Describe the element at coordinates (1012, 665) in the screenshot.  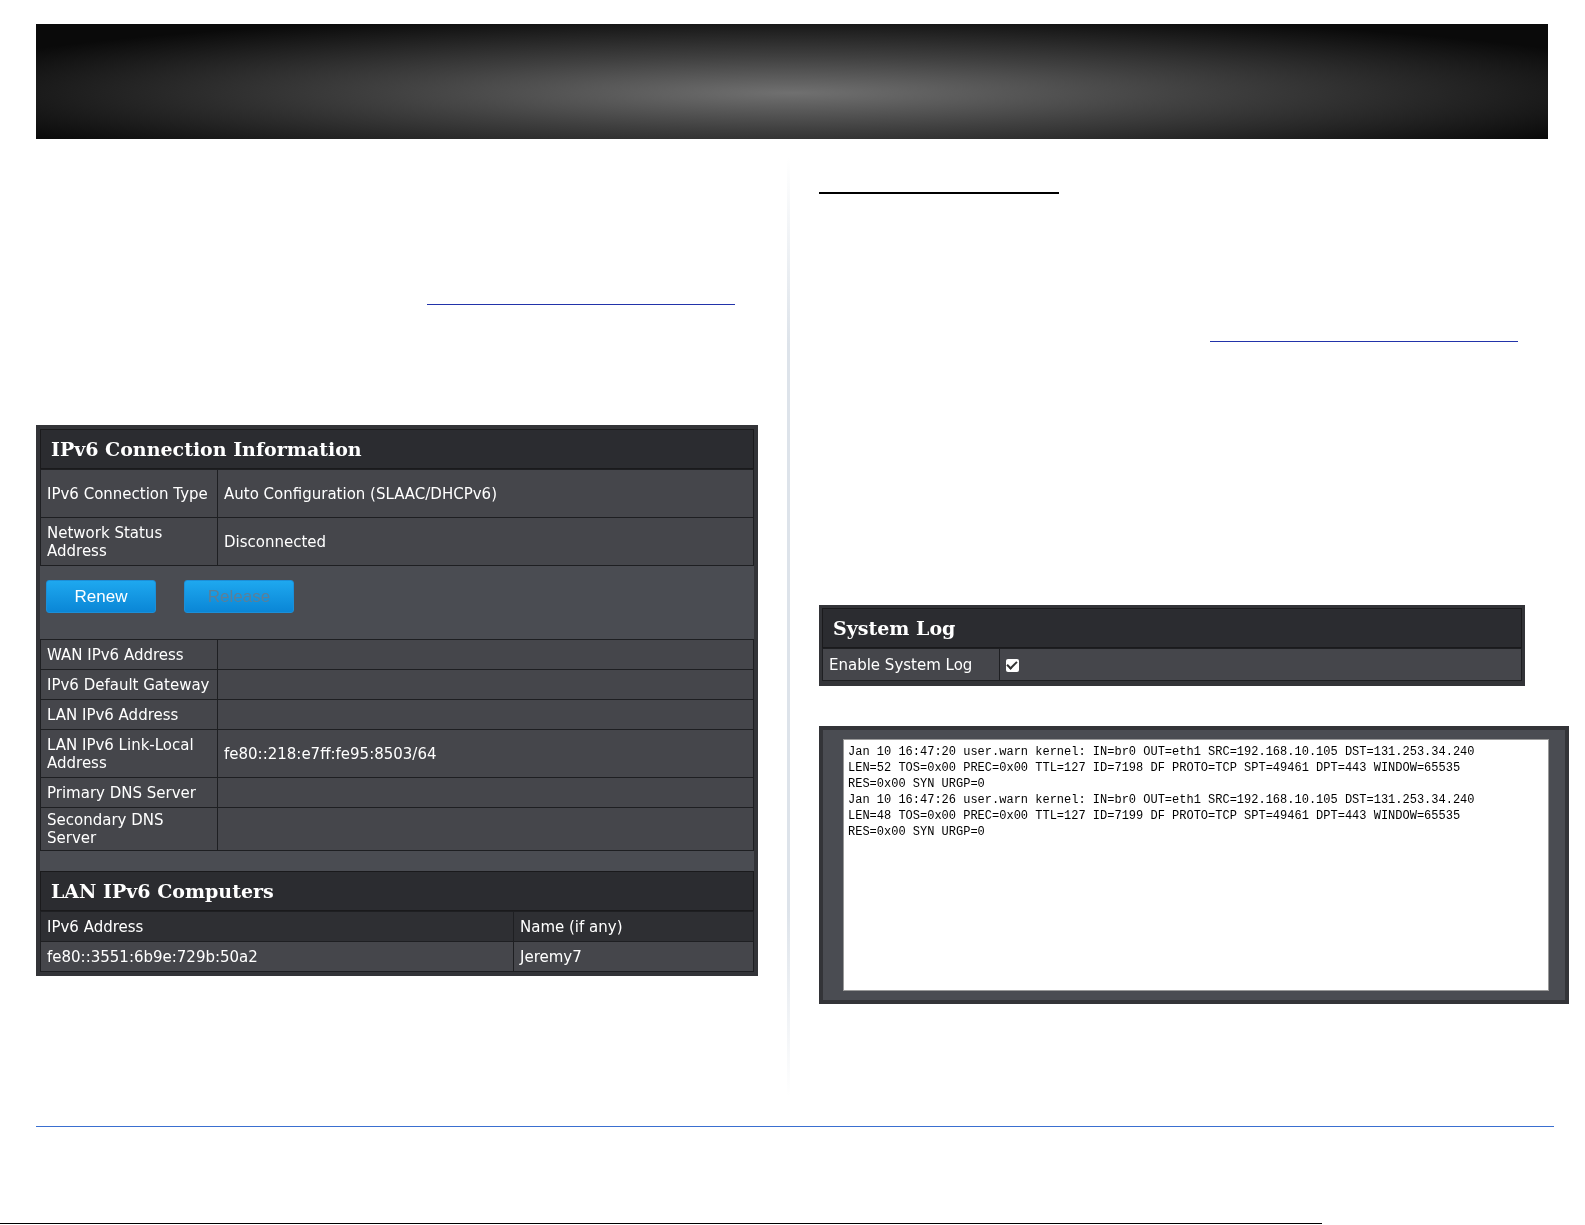
I see `checkbox` at that location.